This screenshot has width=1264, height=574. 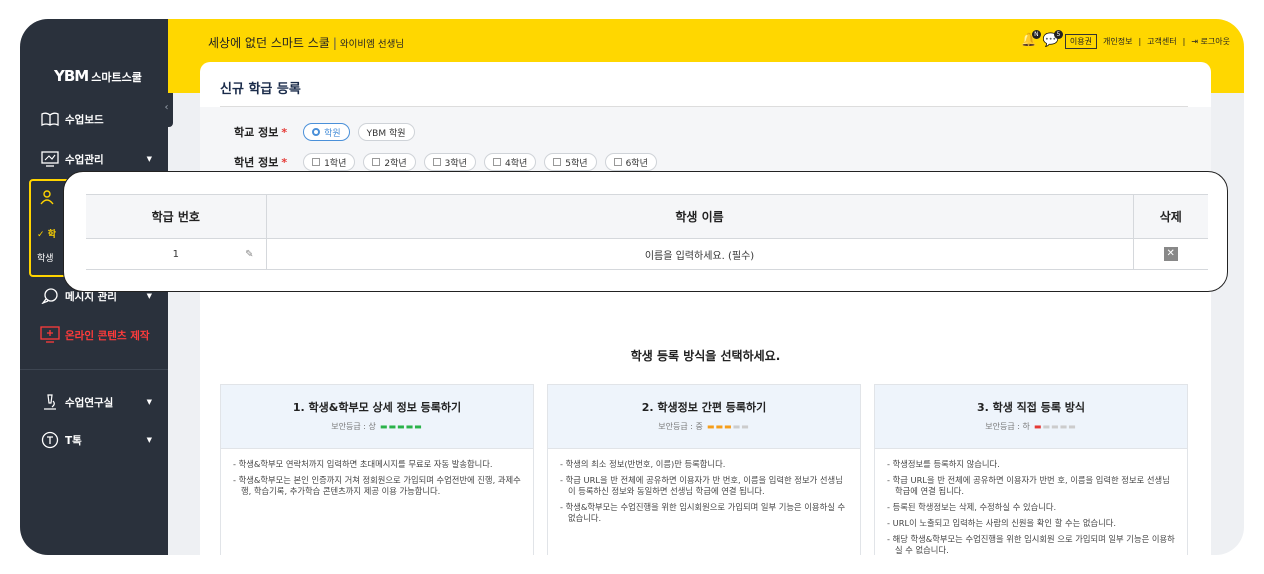 I want to click on logout-link: ⇥ 로그아웃, so click(x=1210, y=41).